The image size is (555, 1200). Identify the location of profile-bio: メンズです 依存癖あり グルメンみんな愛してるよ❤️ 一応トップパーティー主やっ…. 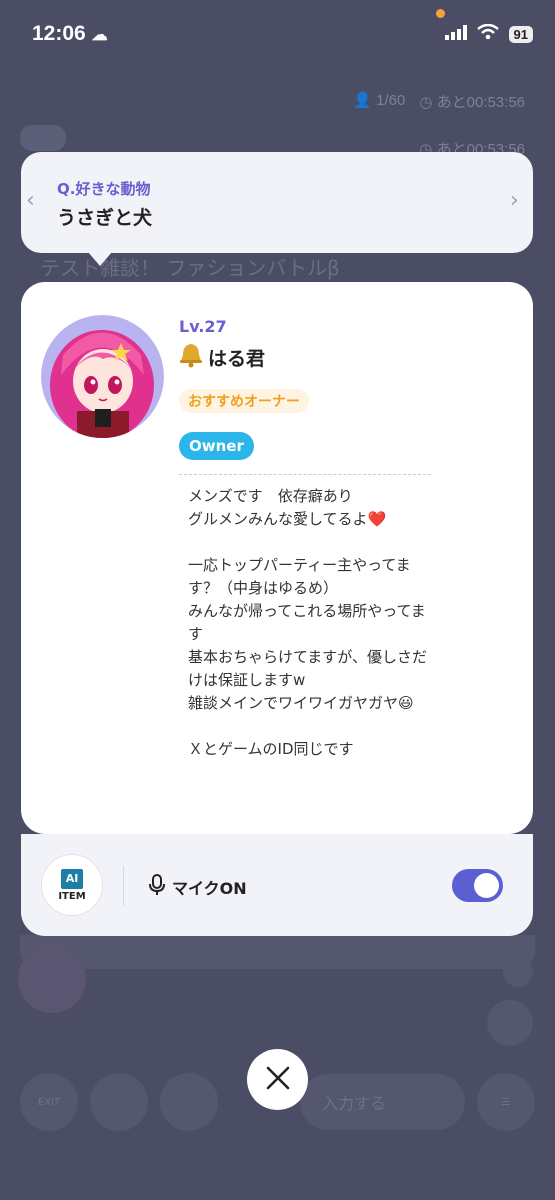
(307, 622).